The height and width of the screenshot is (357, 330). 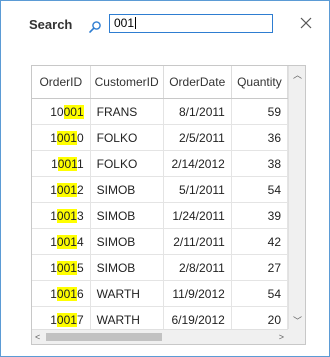 I want to click on cell-orderdate: 6/19/2012, so click(x=197, y=317).